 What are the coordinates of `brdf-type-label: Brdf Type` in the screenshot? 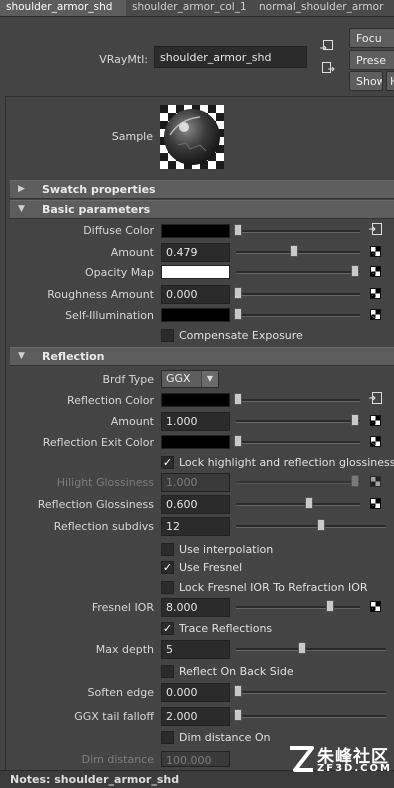 It's located at (128, 379).